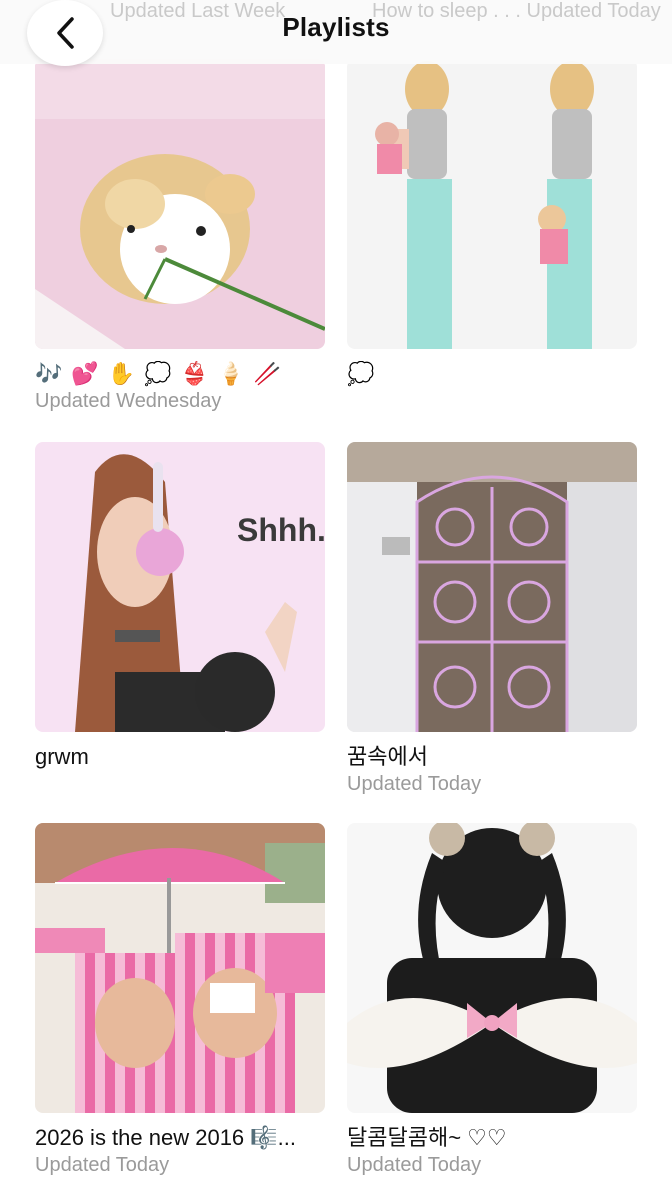 The width and height of the screenshot is (672, 1200). I want to click on playlist-updated-label: Updated Wednesday, so click(128, 401).